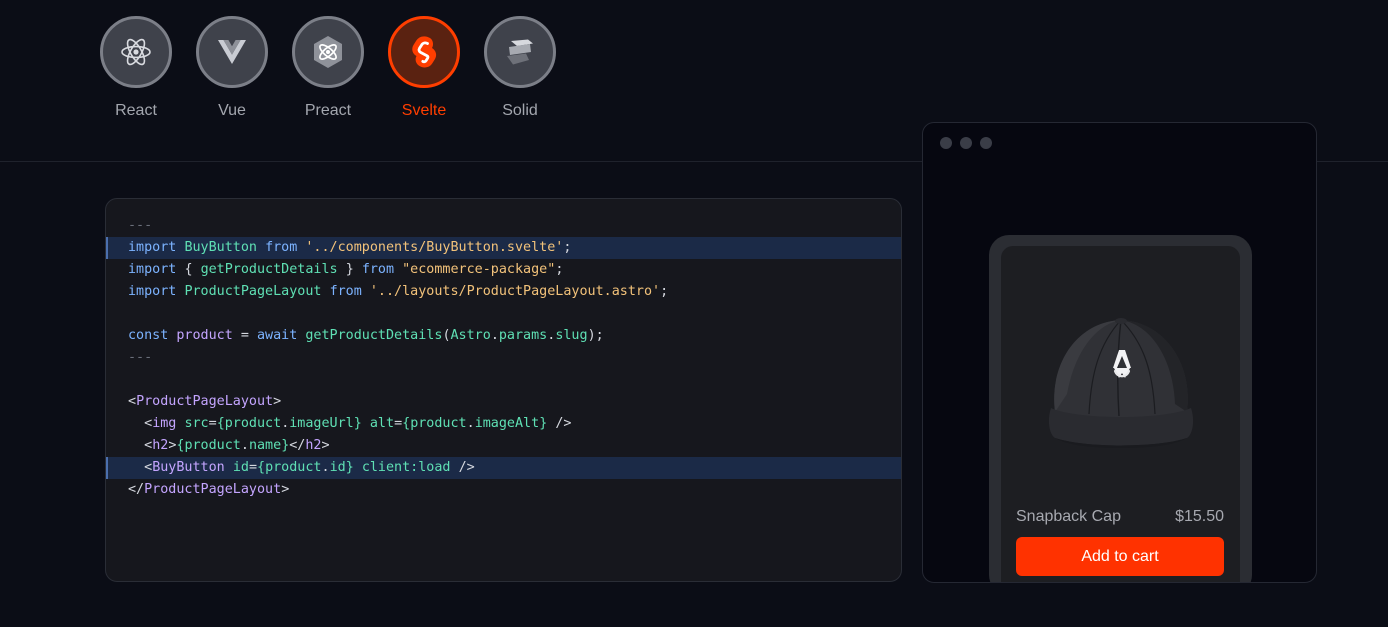 The width and height of the screenshot is (1388, 627). Describe the element at coordinates (136, 110) in the screenshot. I see `framework-label: React` at that location.